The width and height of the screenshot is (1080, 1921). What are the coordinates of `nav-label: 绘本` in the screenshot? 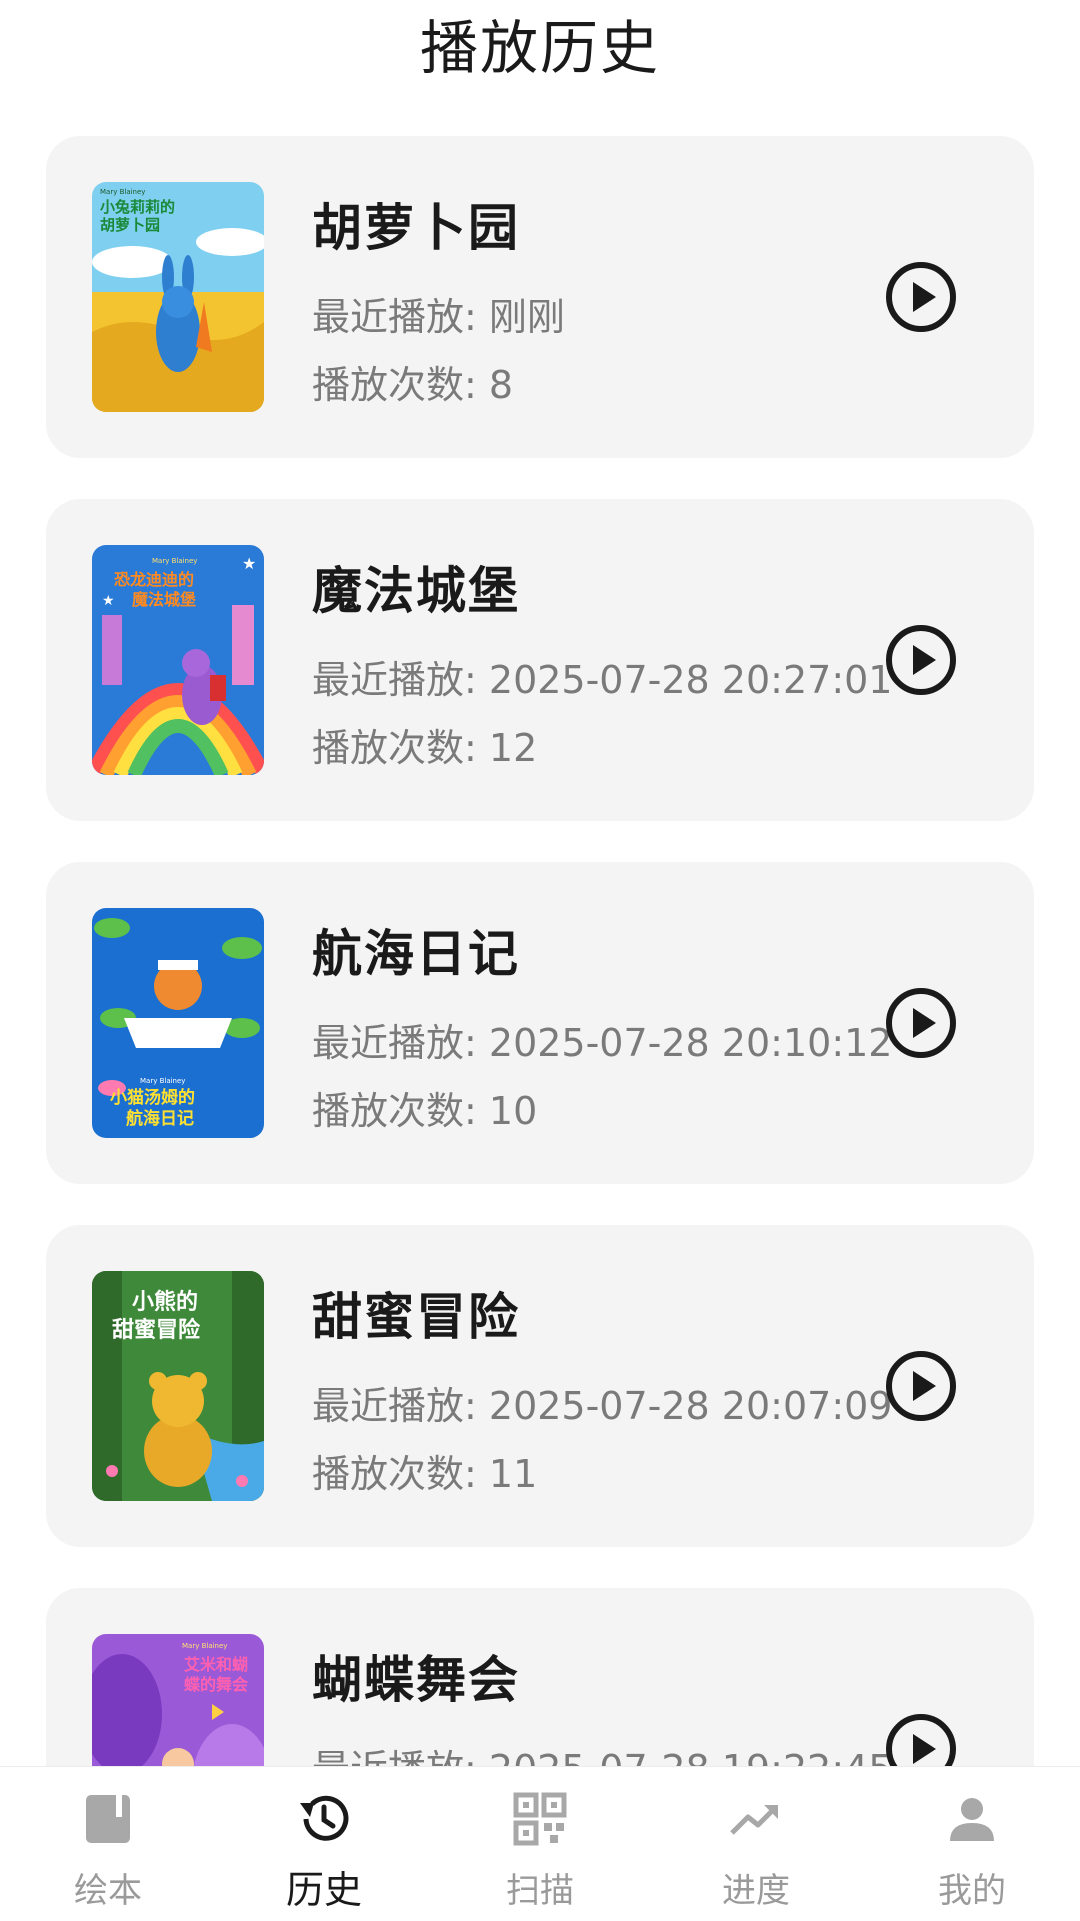 It's located at (108, 1891).